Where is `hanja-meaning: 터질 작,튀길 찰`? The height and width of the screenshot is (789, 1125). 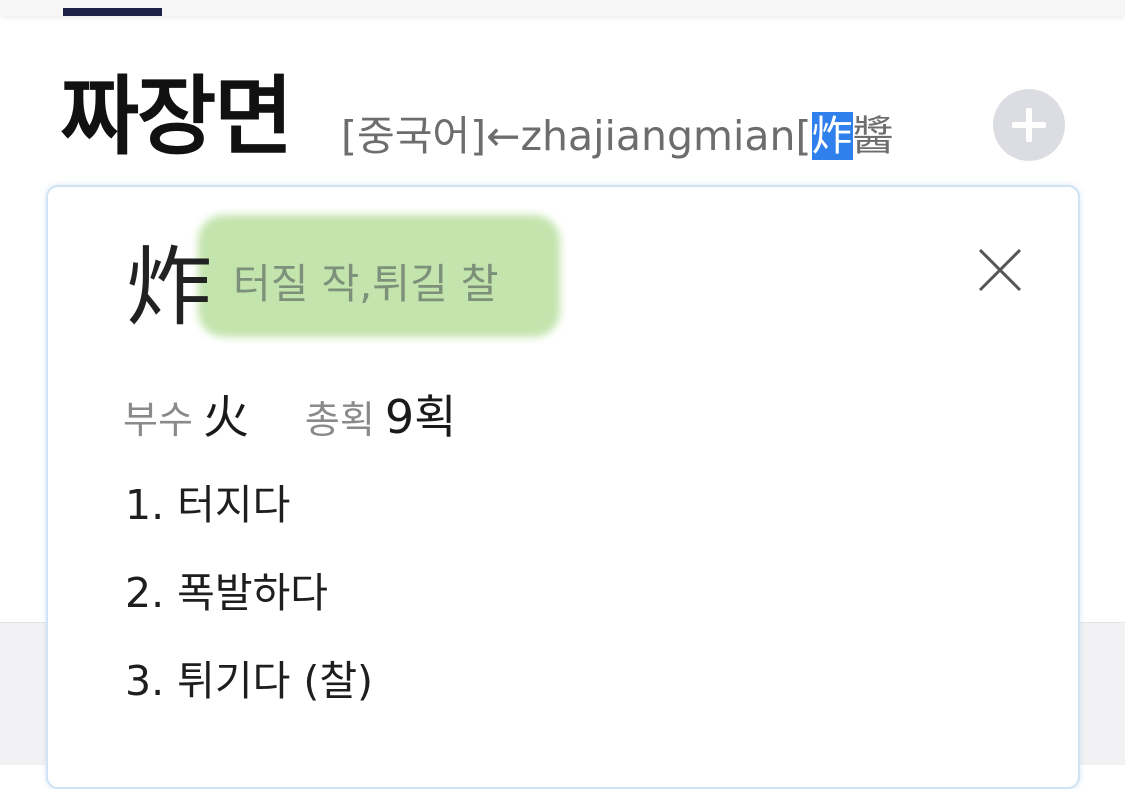 hanja-meaning: 터질 작,튀길 찰 is located at coordinates (366, 284).